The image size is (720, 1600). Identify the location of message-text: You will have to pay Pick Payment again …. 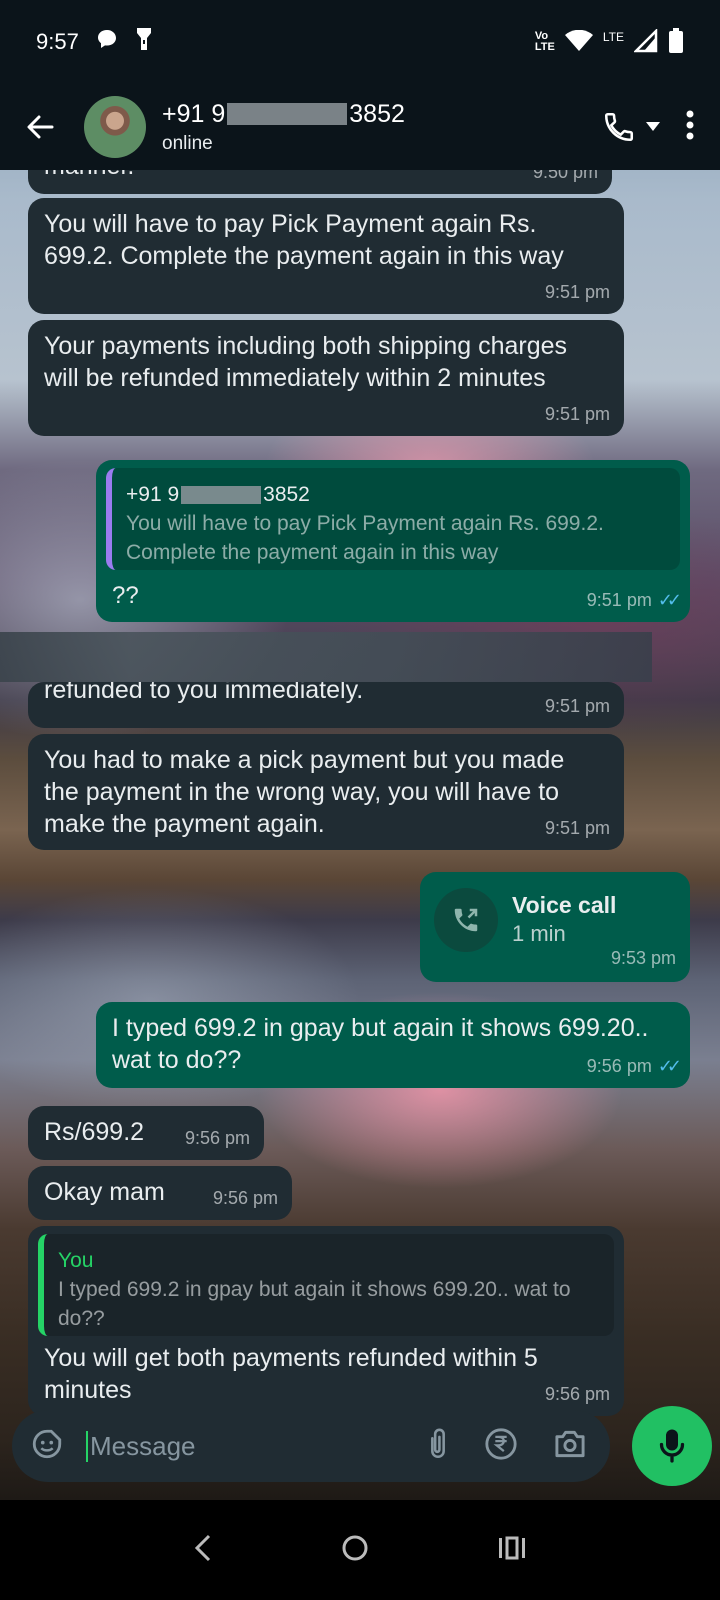
(304, 240).